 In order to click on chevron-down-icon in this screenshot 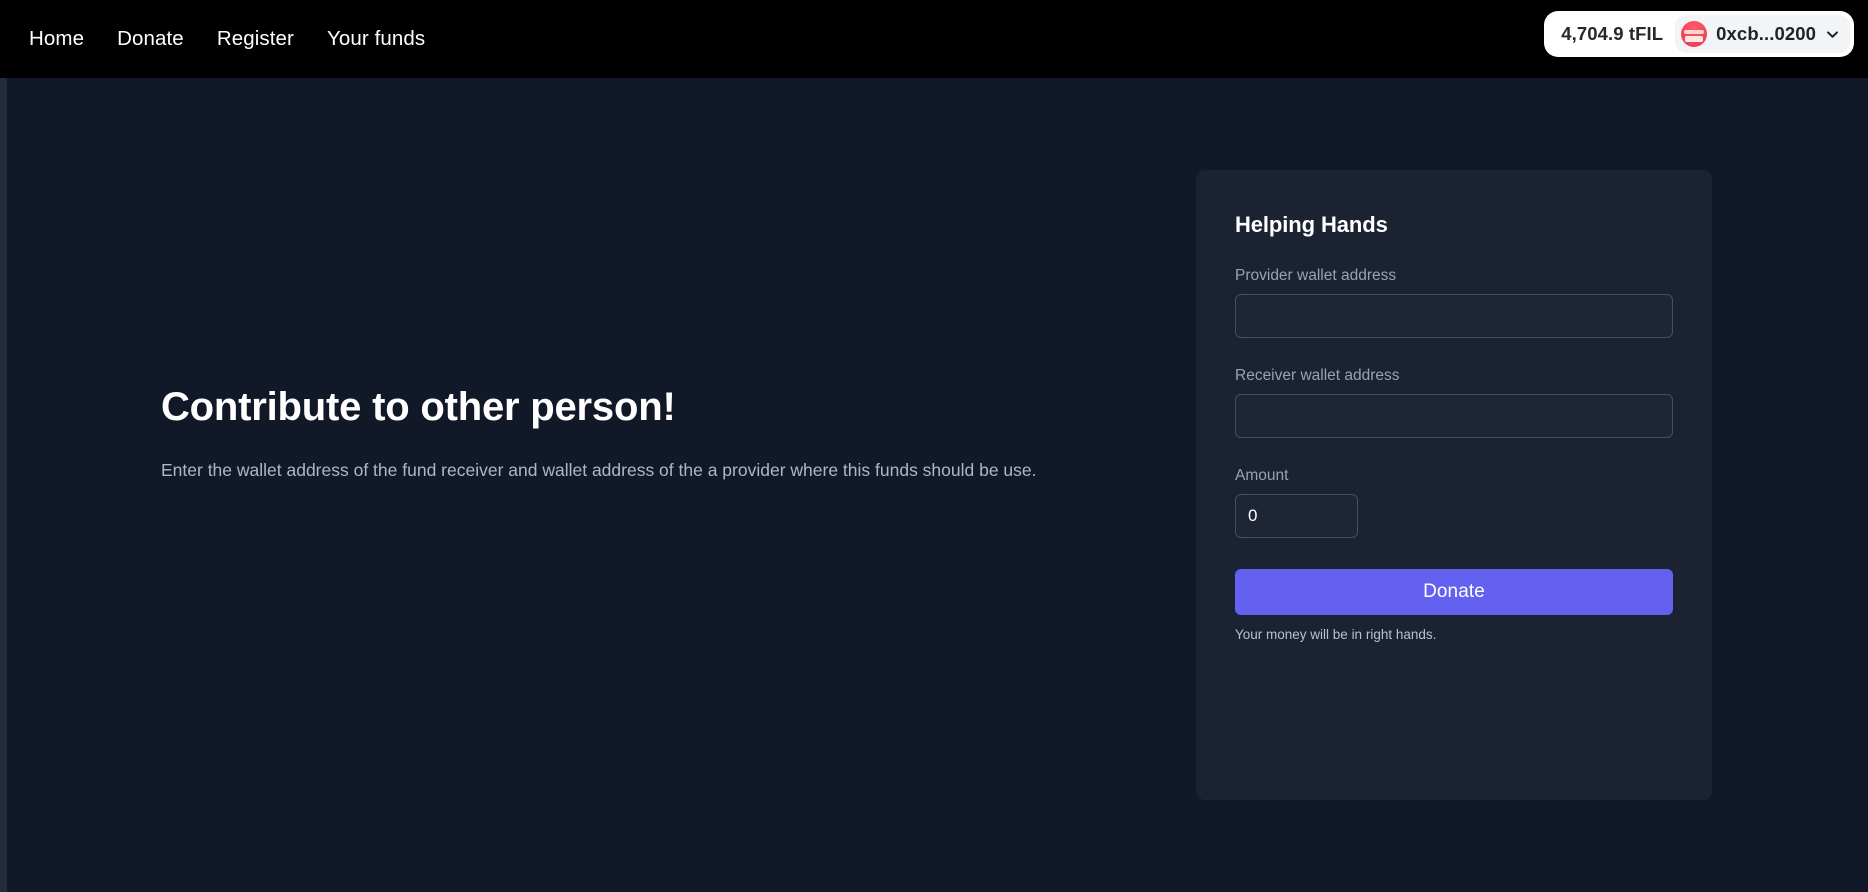, I will do `click(1832, 34)`.